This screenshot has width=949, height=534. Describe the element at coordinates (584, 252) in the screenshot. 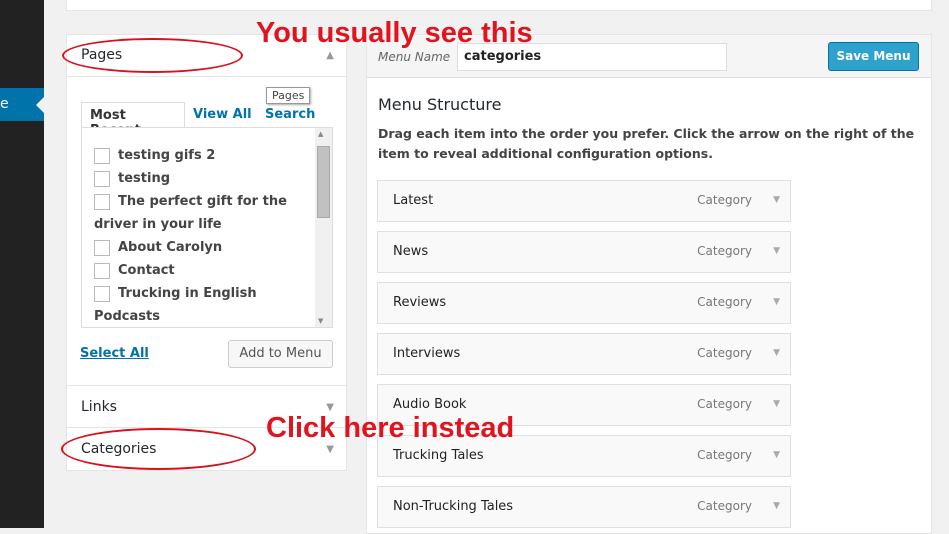

I see `menu-item: News Category ▼` at that location.